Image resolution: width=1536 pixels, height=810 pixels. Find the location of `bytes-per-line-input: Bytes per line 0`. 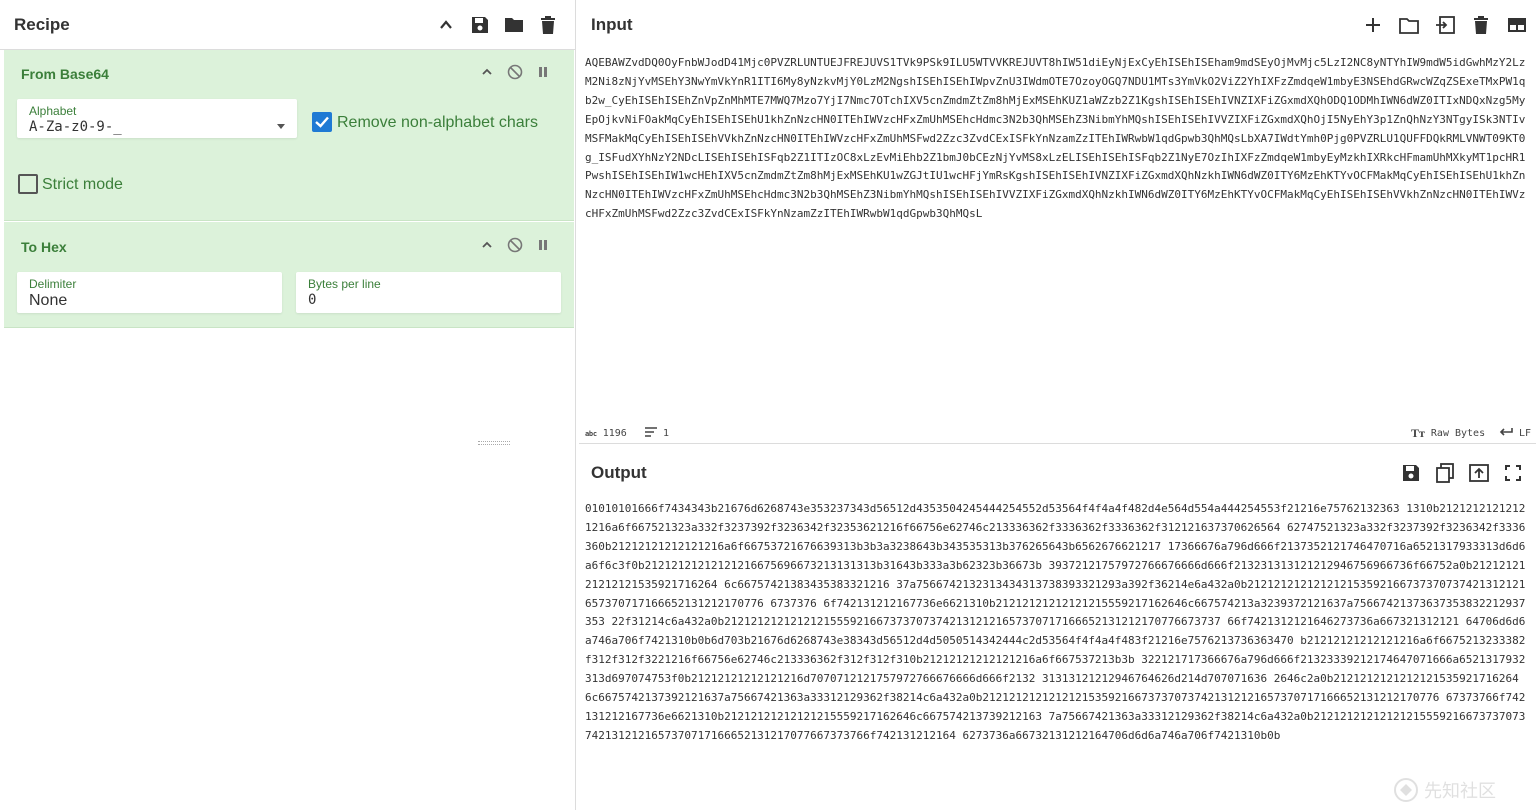

bytes-per-line-input: Bytes per line 0 is located at coordinates (428, 292).